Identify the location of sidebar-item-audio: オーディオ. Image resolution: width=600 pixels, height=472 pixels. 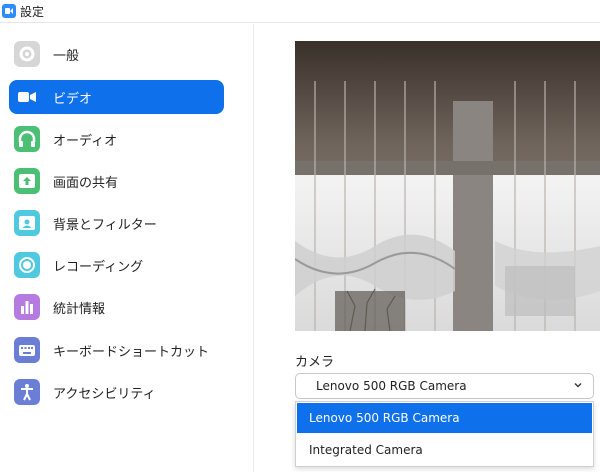
(116, 139).